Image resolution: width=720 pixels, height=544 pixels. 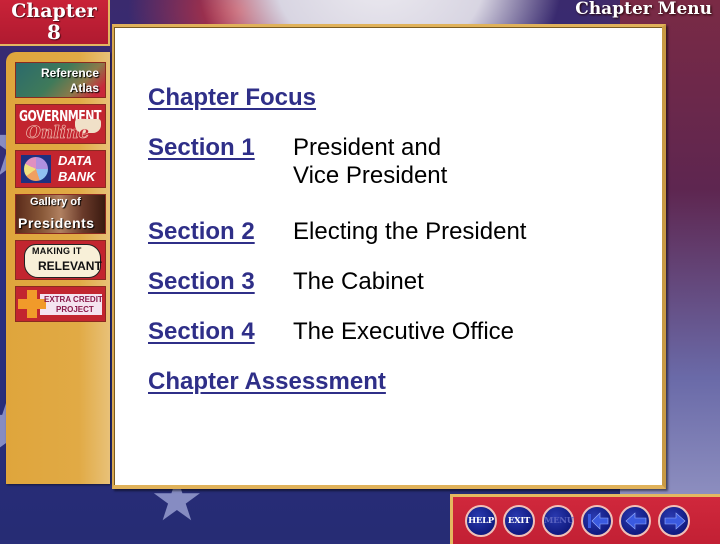 I want to click on forward-button, so click(x=674, y=521).